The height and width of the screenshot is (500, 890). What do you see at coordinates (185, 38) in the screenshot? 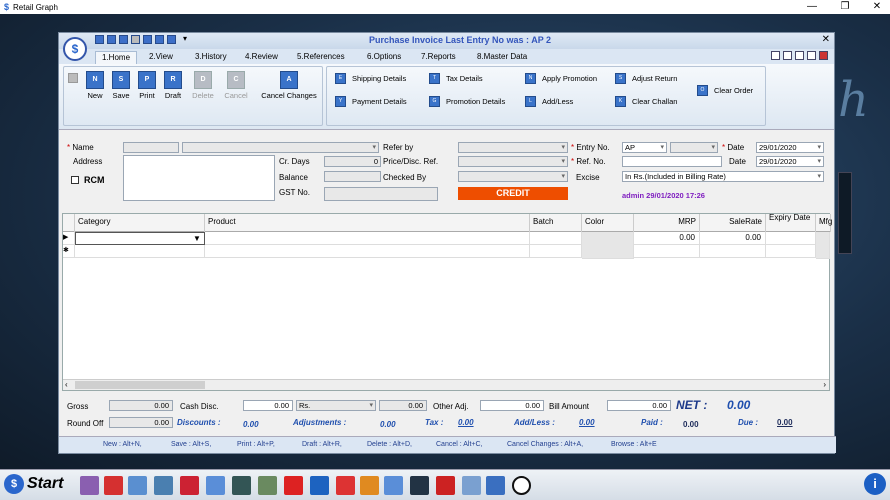
I see `customize-toolbar-icon: ▾` at bounding box center [185, 38].